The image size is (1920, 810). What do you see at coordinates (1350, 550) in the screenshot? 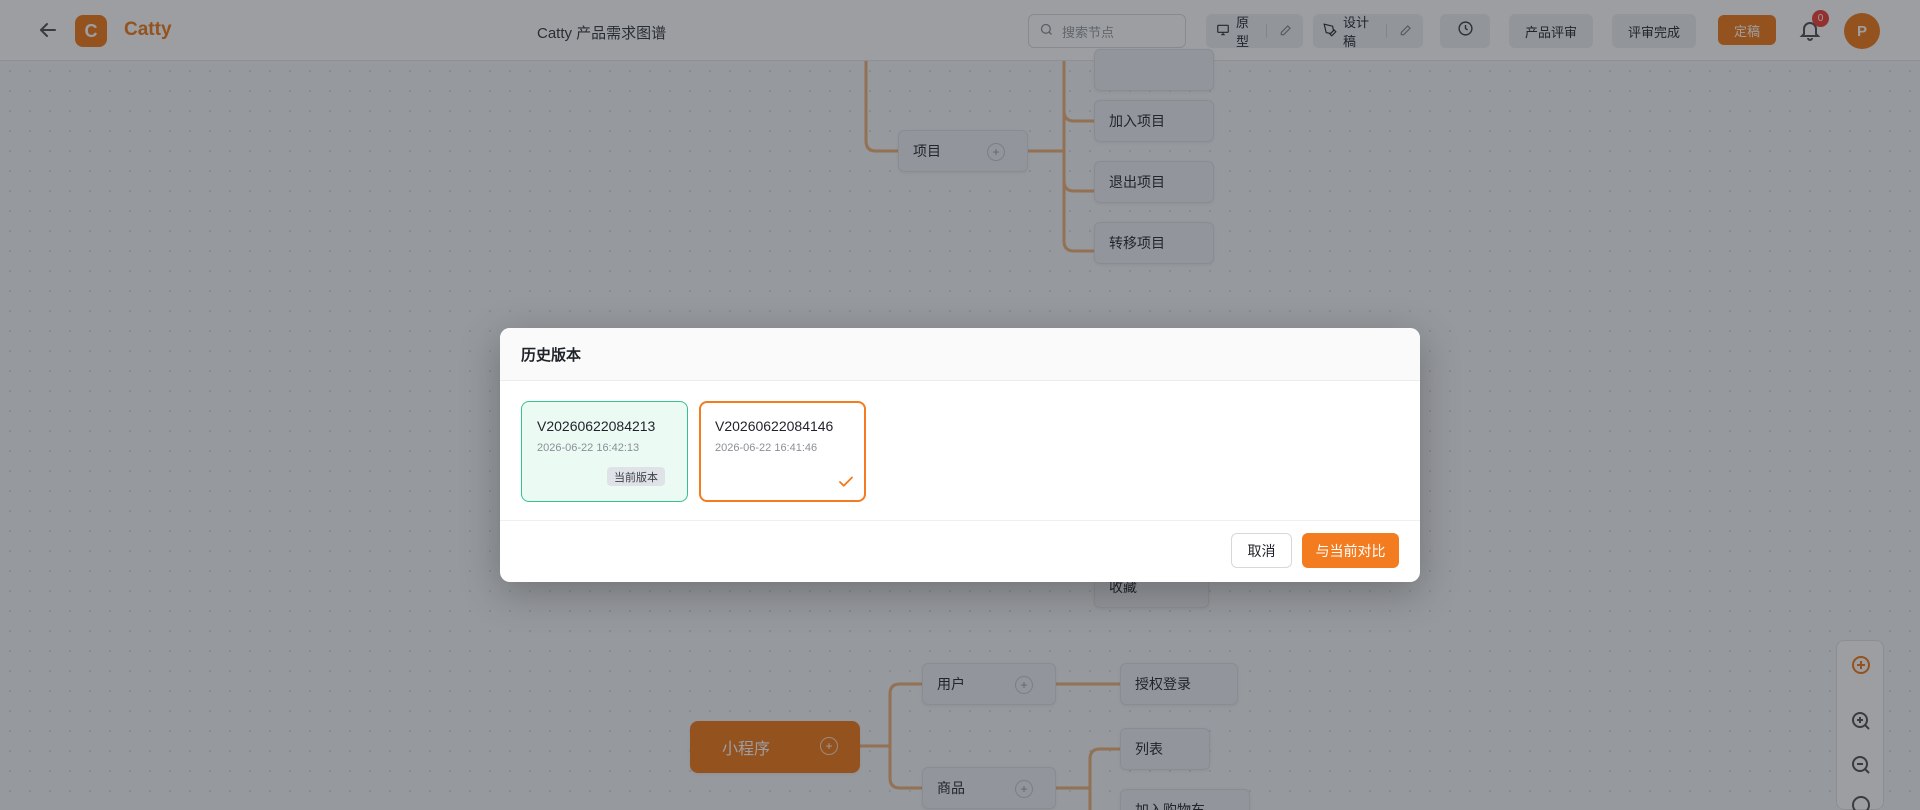
I see `compare-button: 与当前对比` at bounding box center [1350, 550].